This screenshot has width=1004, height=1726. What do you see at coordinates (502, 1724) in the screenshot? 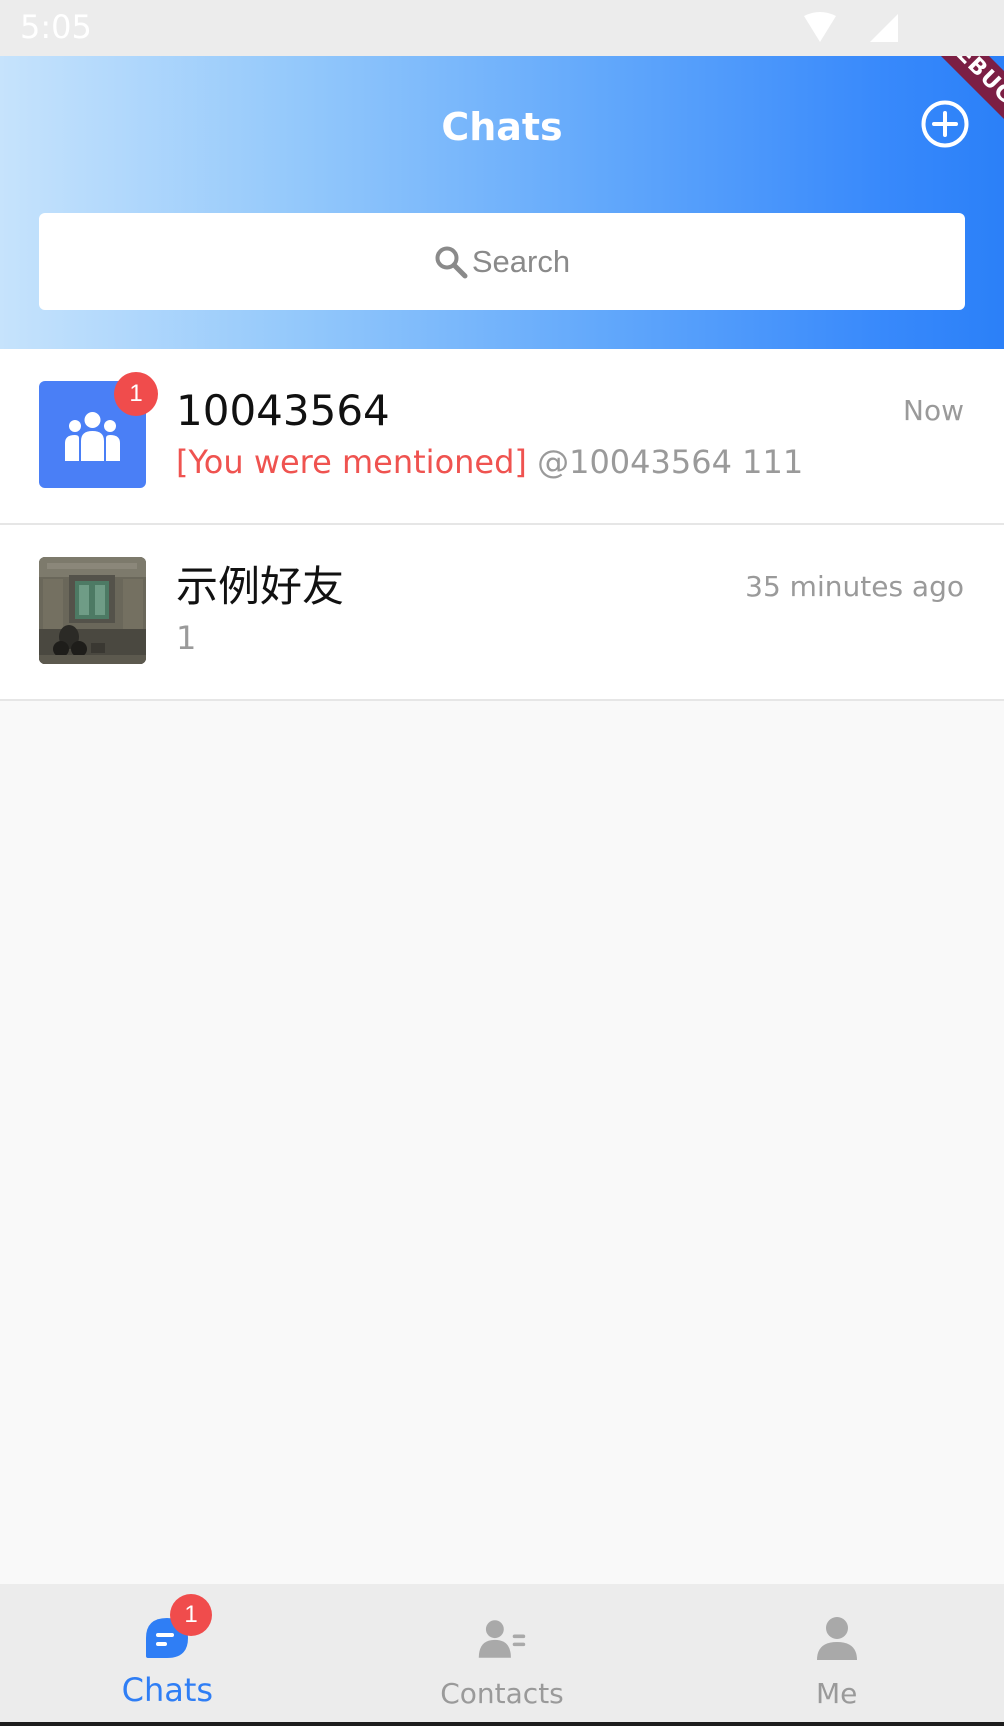
I see `bottom-divider` at bounding box center [502, 1724].